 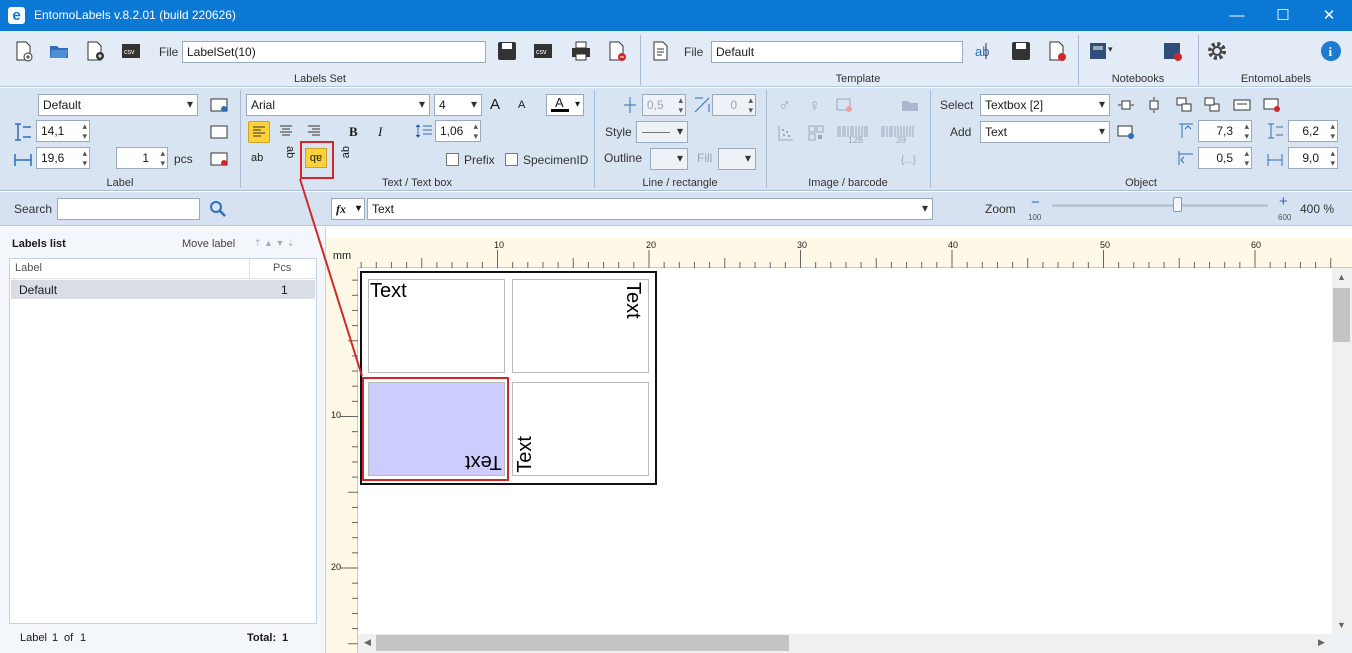 I want to click on align-right-icon, so click(x=315, y=132).